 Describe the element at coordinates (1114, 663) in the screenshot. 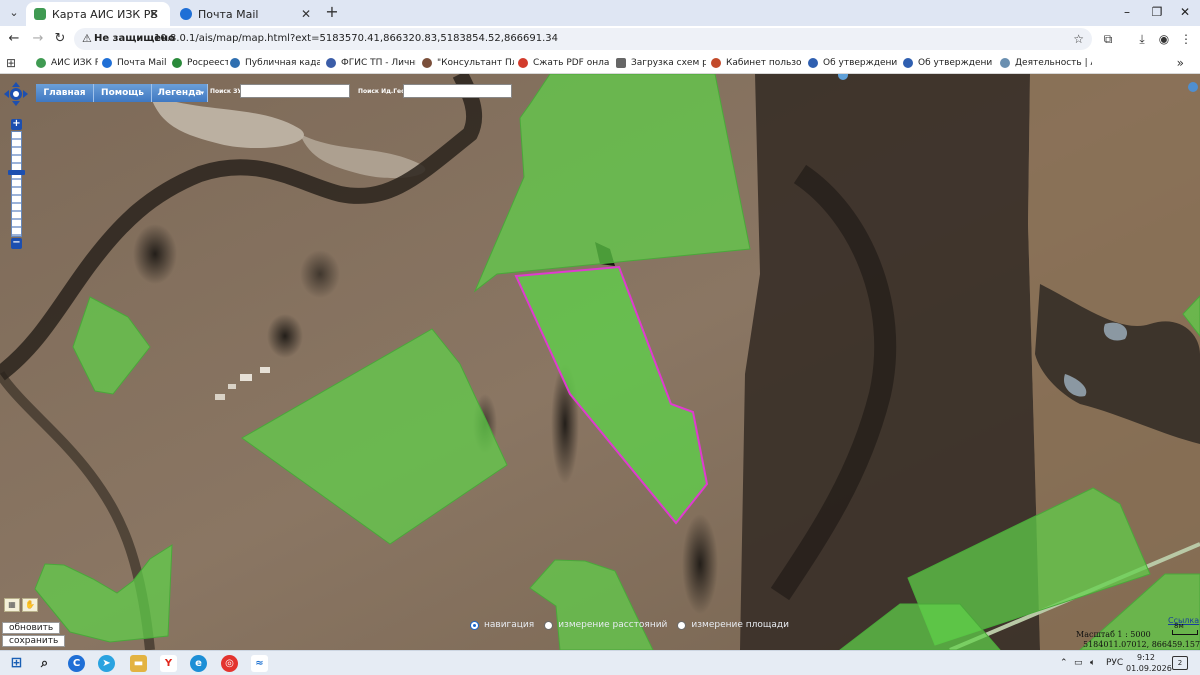

I see `keyboard-language: РУС` at that location.